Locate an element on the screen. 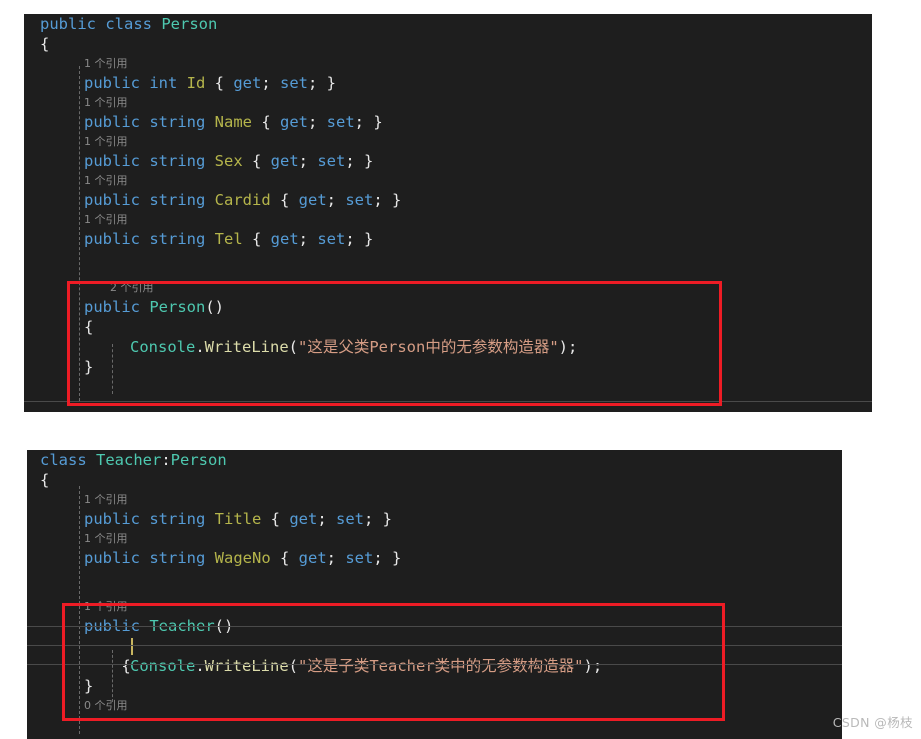 The height and width of the screenshot is (739, 921). property-name-token: Sex is located at coordinates (233, 161).